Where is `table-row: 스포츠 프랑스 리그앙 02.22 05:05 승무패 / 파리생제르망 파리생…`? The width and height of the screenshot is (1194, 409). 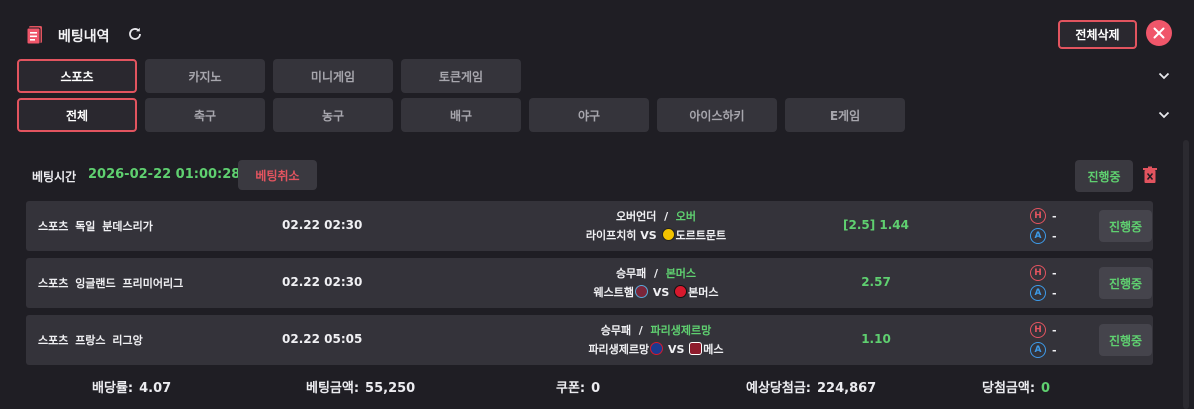 table-row: 스포츠 프랑스 리그앙 02.22 05:05 승무패 / 파리생제르망 파리생… is located at coordinates (589, 340).